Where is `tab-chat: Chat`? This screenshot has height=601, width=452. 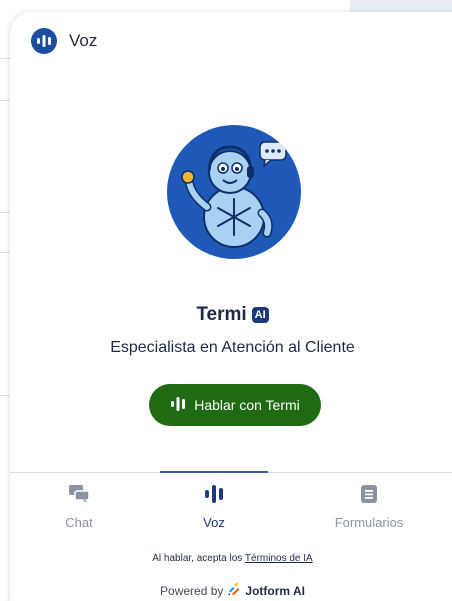
tab-chat: Chat is located at coordinates (79, 504).